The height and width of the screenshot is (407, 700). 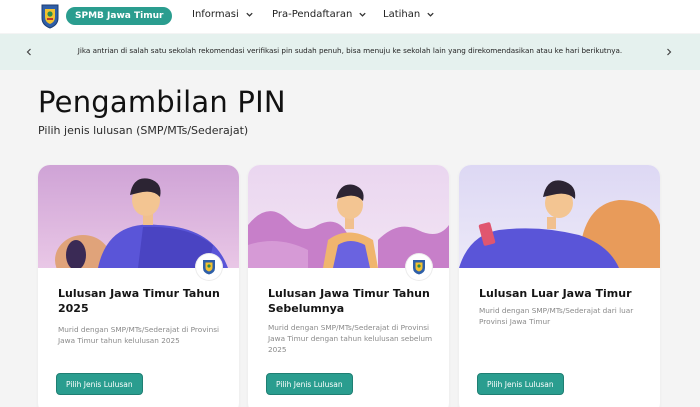 I want to click on chevron-left-icon, so click(x=29, y=52).